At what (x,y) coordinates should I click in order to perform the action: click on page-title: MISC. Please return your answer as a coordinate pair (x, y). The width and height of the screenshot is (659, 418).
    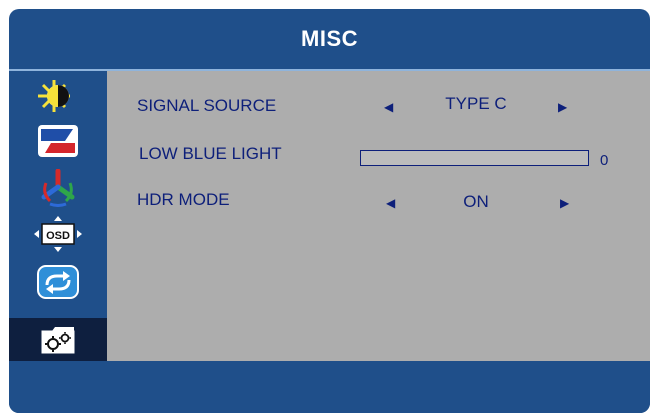
    Looking at the image, I should click on (329, 38).